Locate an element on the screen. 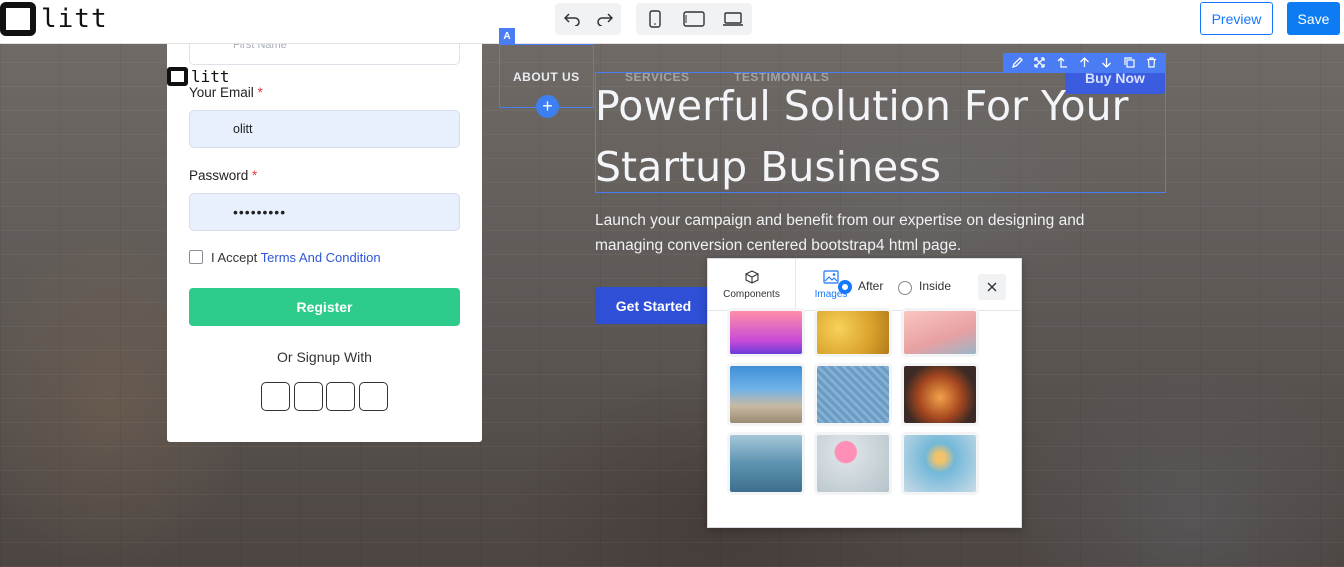 Image resolution: width=1344 pixels, height=567 pixels. placement-after-label: After is located at coordinates (871, 286).